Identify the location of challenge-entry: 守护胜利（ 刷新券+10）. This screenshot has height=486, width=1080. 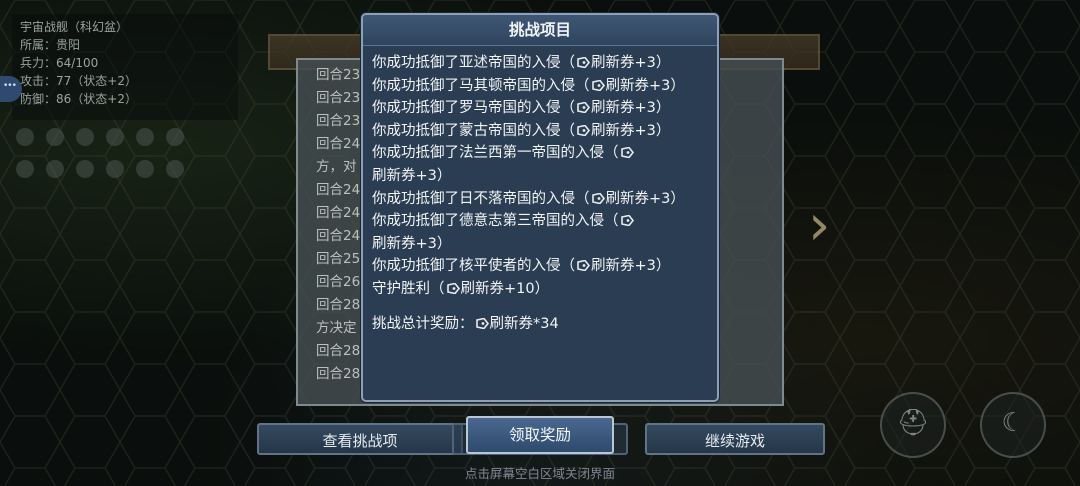
(539, 289).